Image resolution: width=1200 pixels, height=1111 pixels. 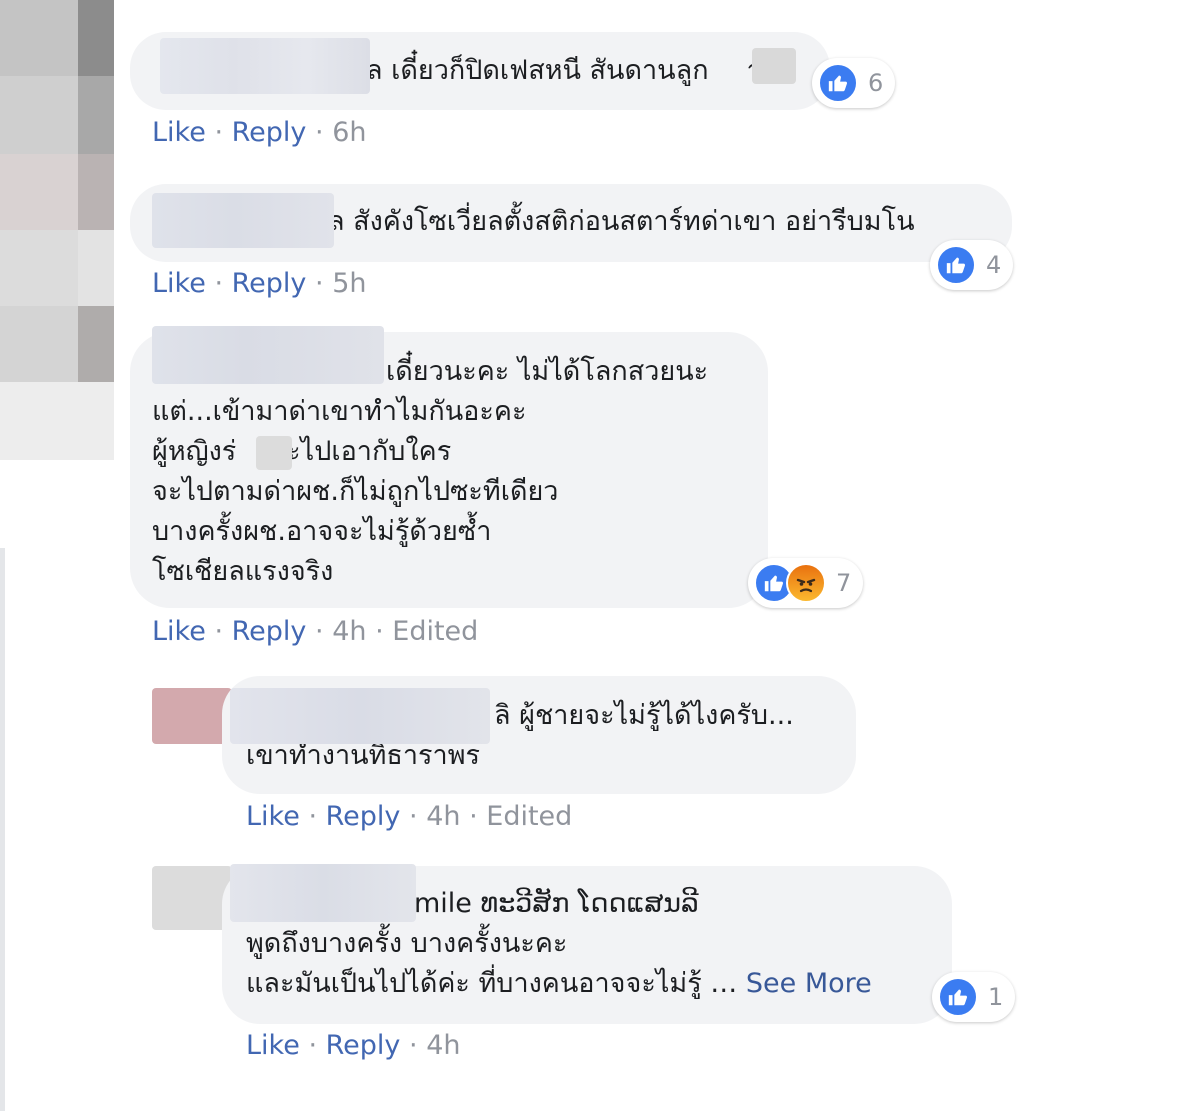 I want to click on reaction-count: 7, so click(x=844, y=583).